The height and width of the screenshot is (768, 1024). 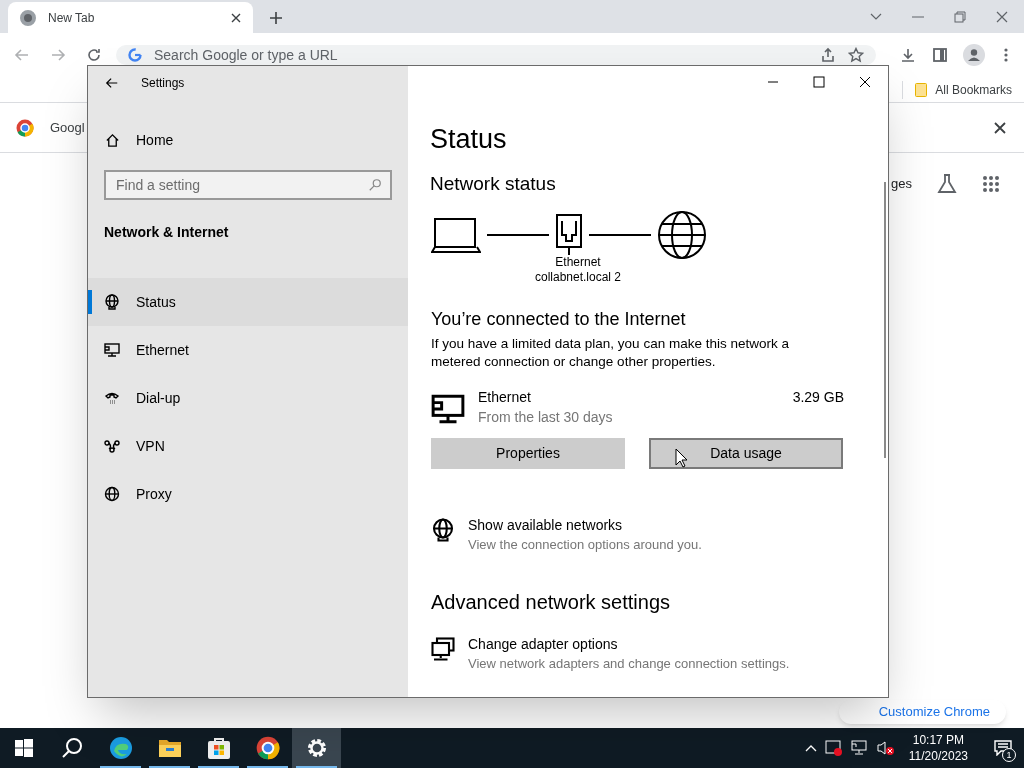 What do you see at coordinates (682, 458) in the screenshot?
I see `cursor-icon` at bounding box center [682, 458].